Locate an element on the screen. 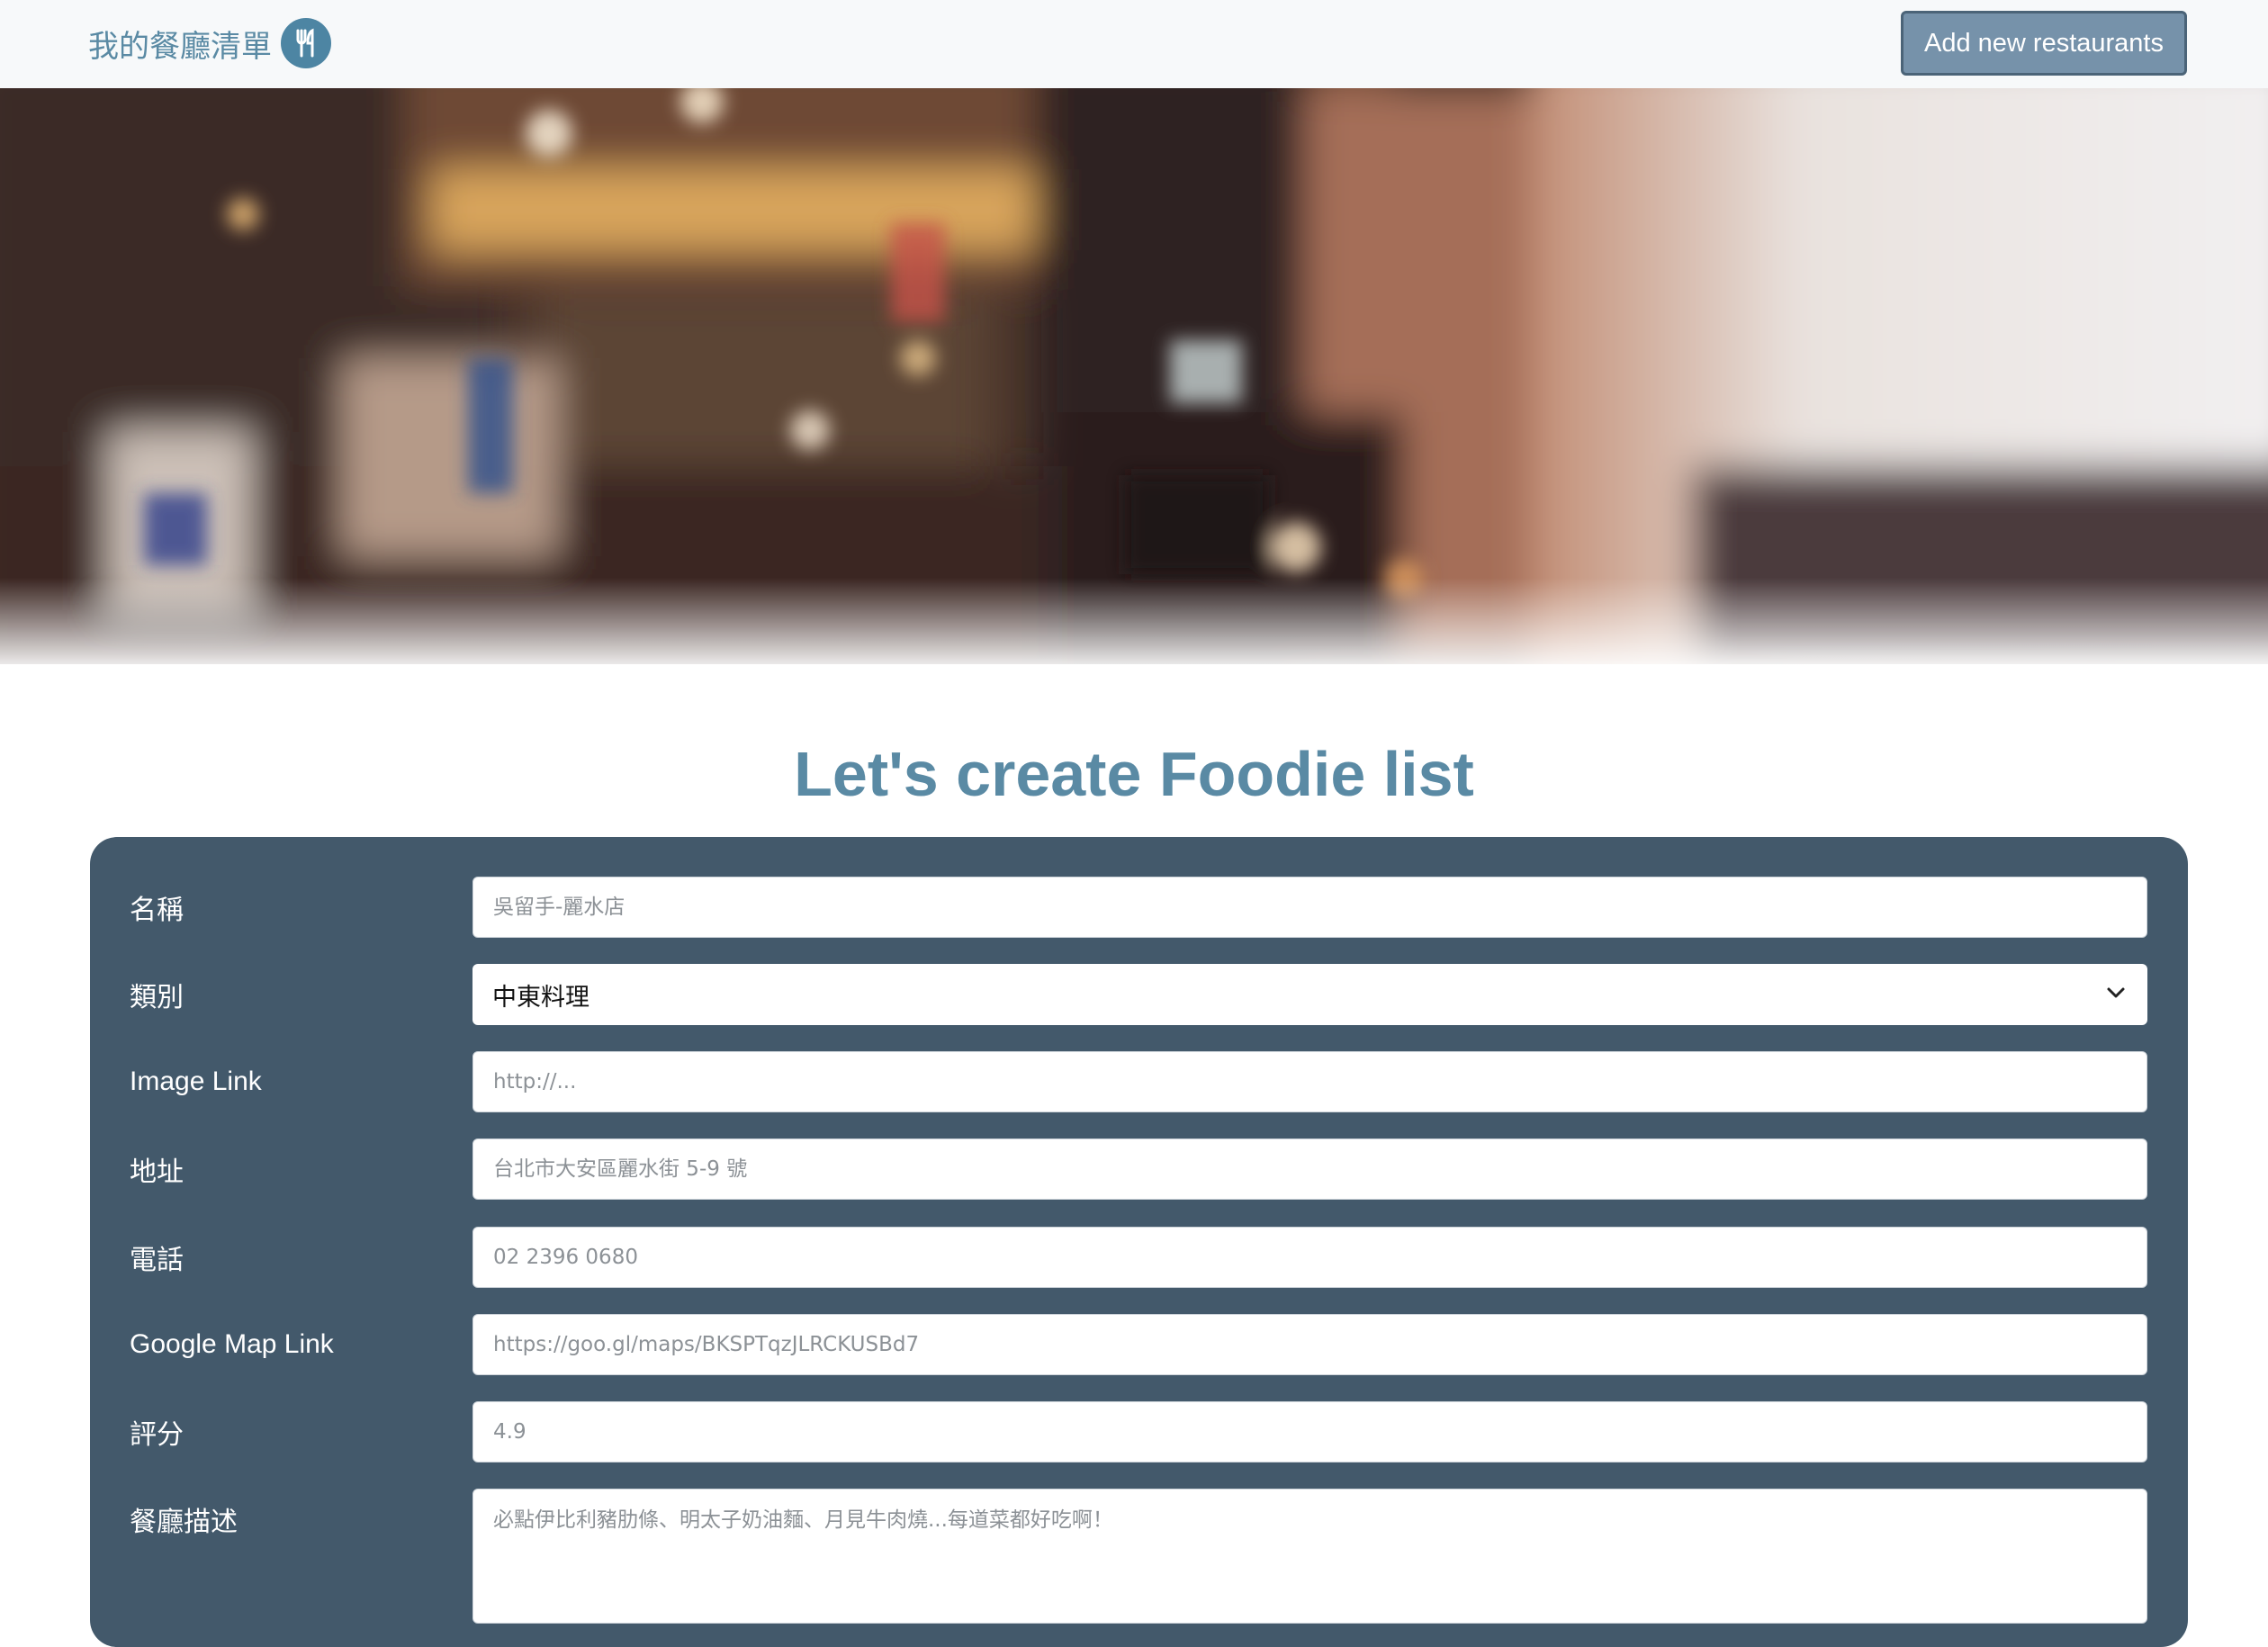 This screenshot has height=1647, width=2268. image-link-label: Image Link is located at coordinates (196, 1081).